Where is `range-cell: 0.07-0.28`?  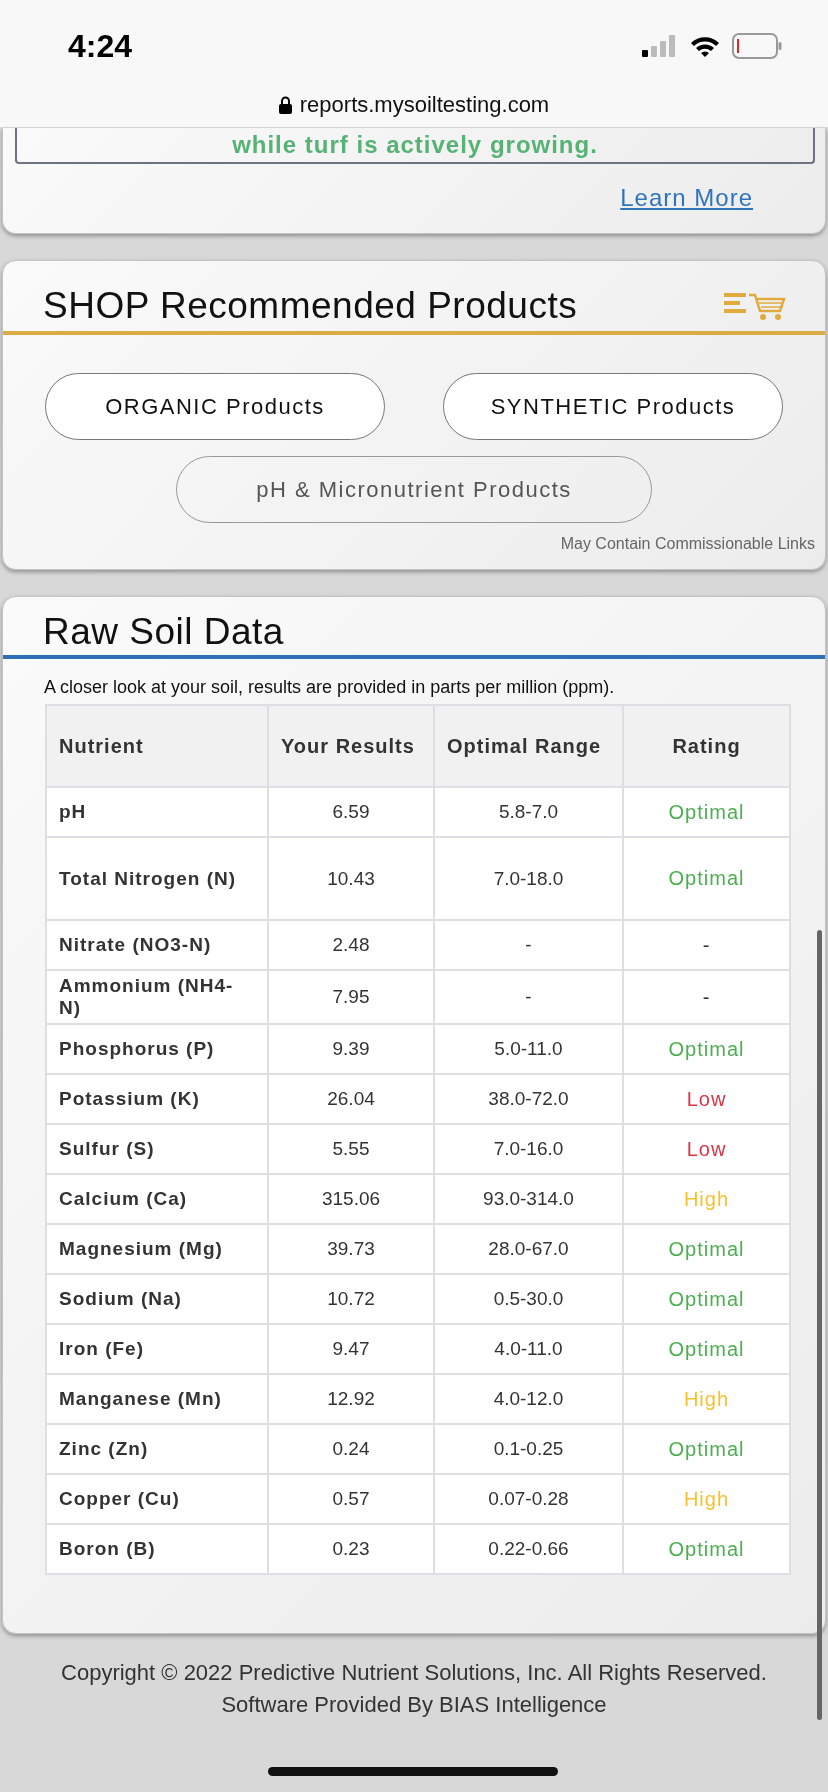 range-cell: 0.07-0.28 is located at coordinates (528, 1499).